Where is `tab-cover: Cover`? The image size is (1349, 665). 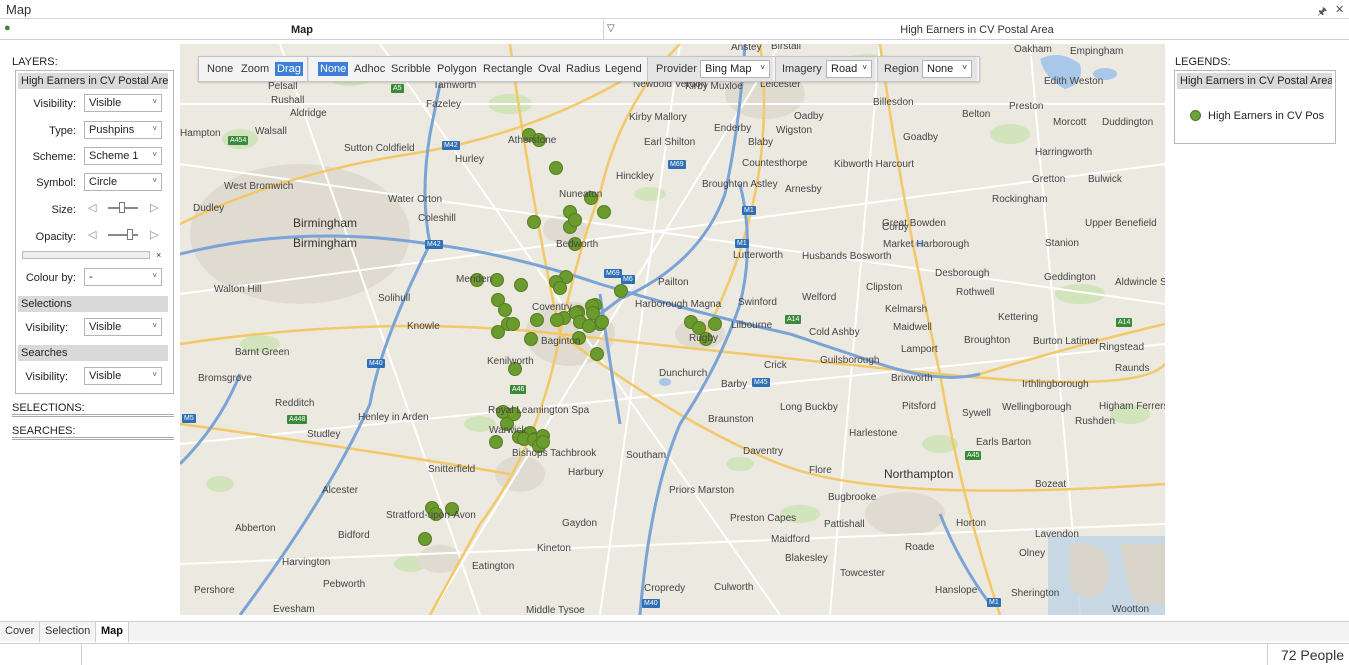 tab-cover: Cover is located at coordinates (20, 632).